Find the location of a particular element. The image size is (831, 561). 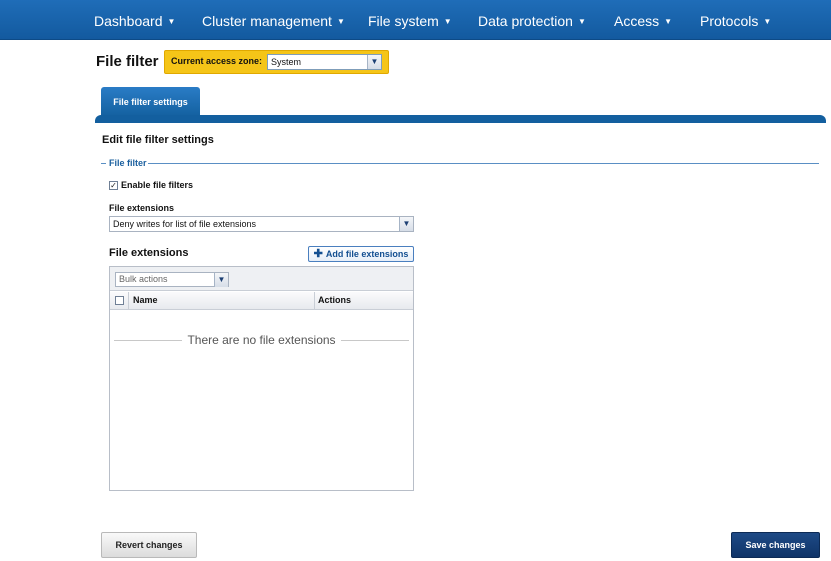

nav-item-label: Protocols is located at coordinates (729, 21).